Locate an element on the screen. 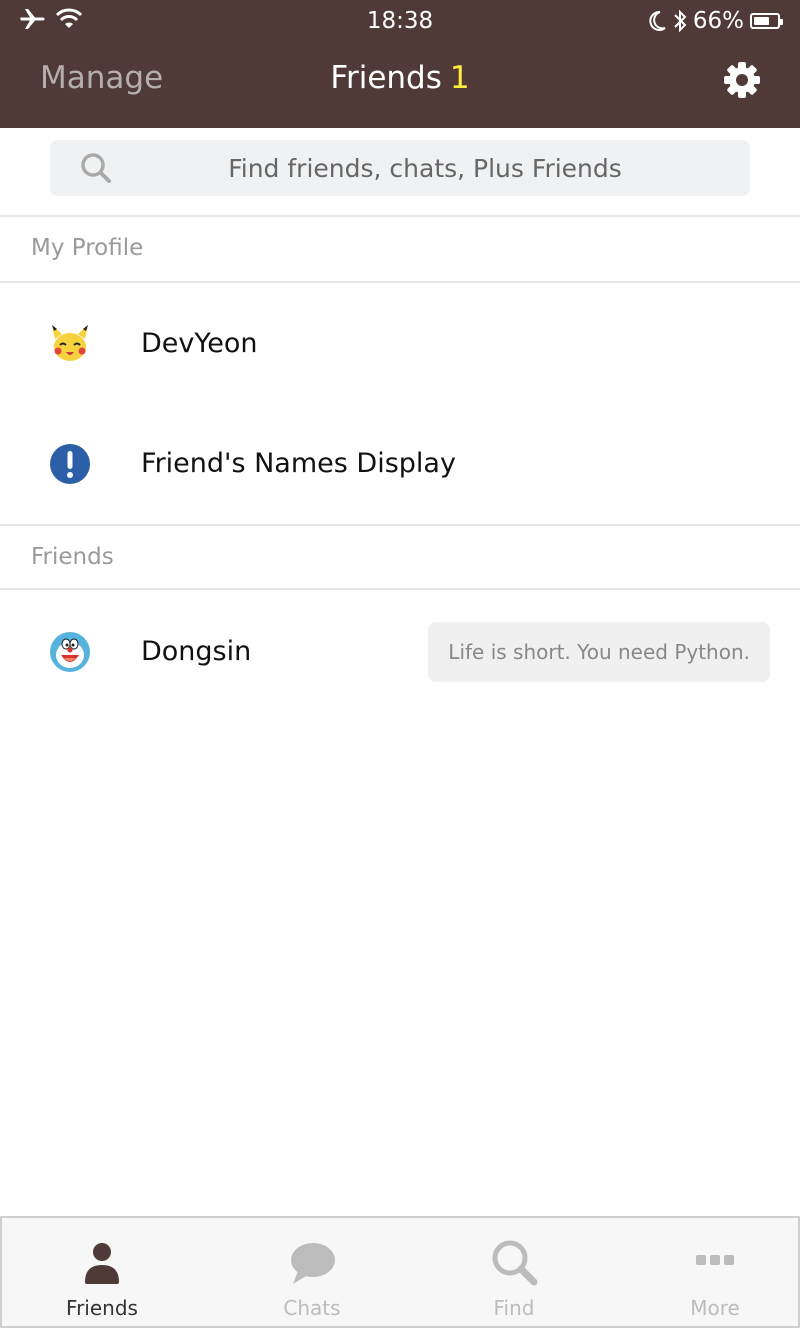 The width and height of the screenshot is (800, 1328). friend-name: Dongsin is located at coordinates (196, 651).